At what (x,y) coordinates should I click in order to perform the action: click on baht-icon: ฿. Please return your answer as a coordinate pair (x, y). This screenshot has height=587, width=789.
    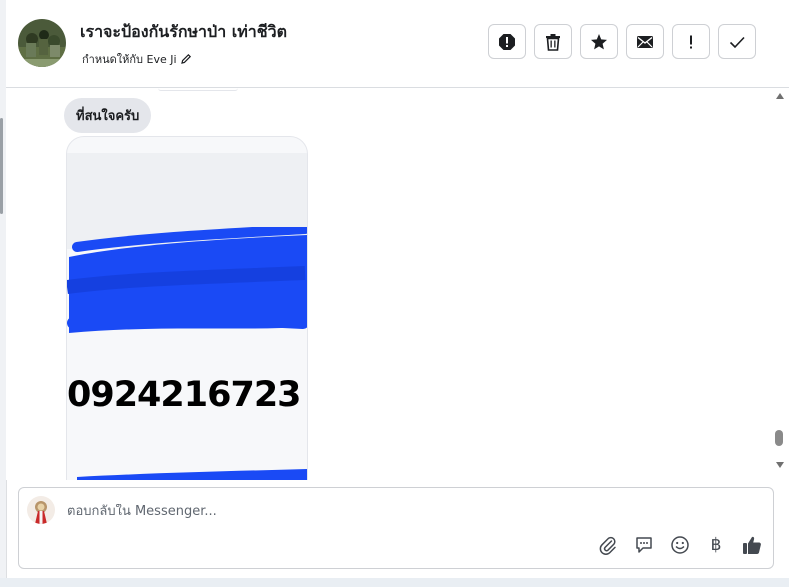
    Looking at the image, I should click on (716, 545).